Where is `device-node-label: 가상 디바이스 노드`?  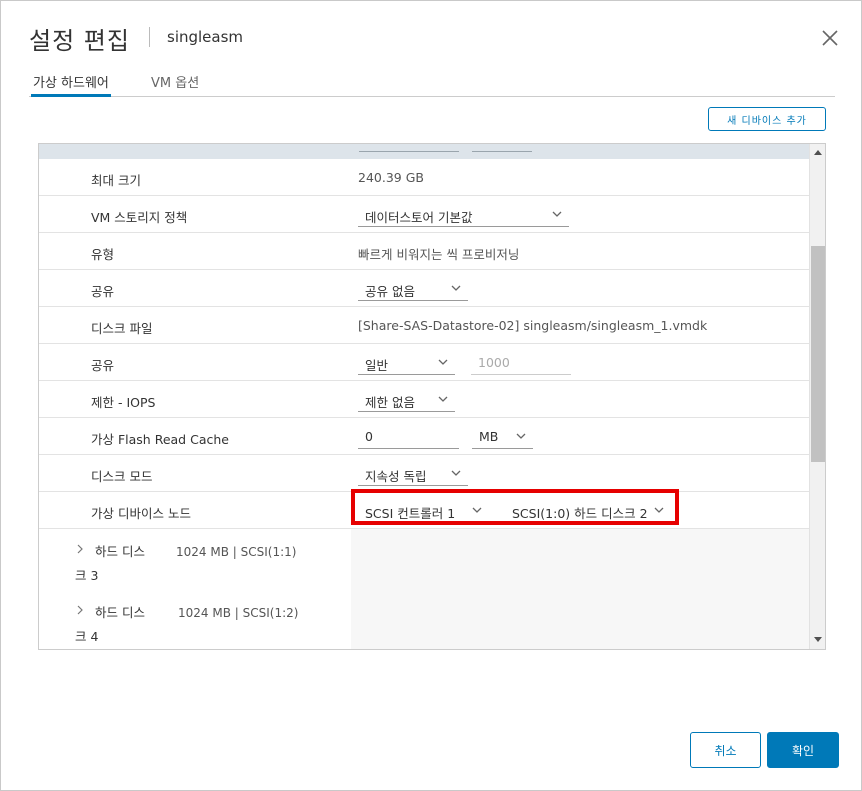 device-node-label: 가상 디바이스 노드 is located at coordinates (141, 513).